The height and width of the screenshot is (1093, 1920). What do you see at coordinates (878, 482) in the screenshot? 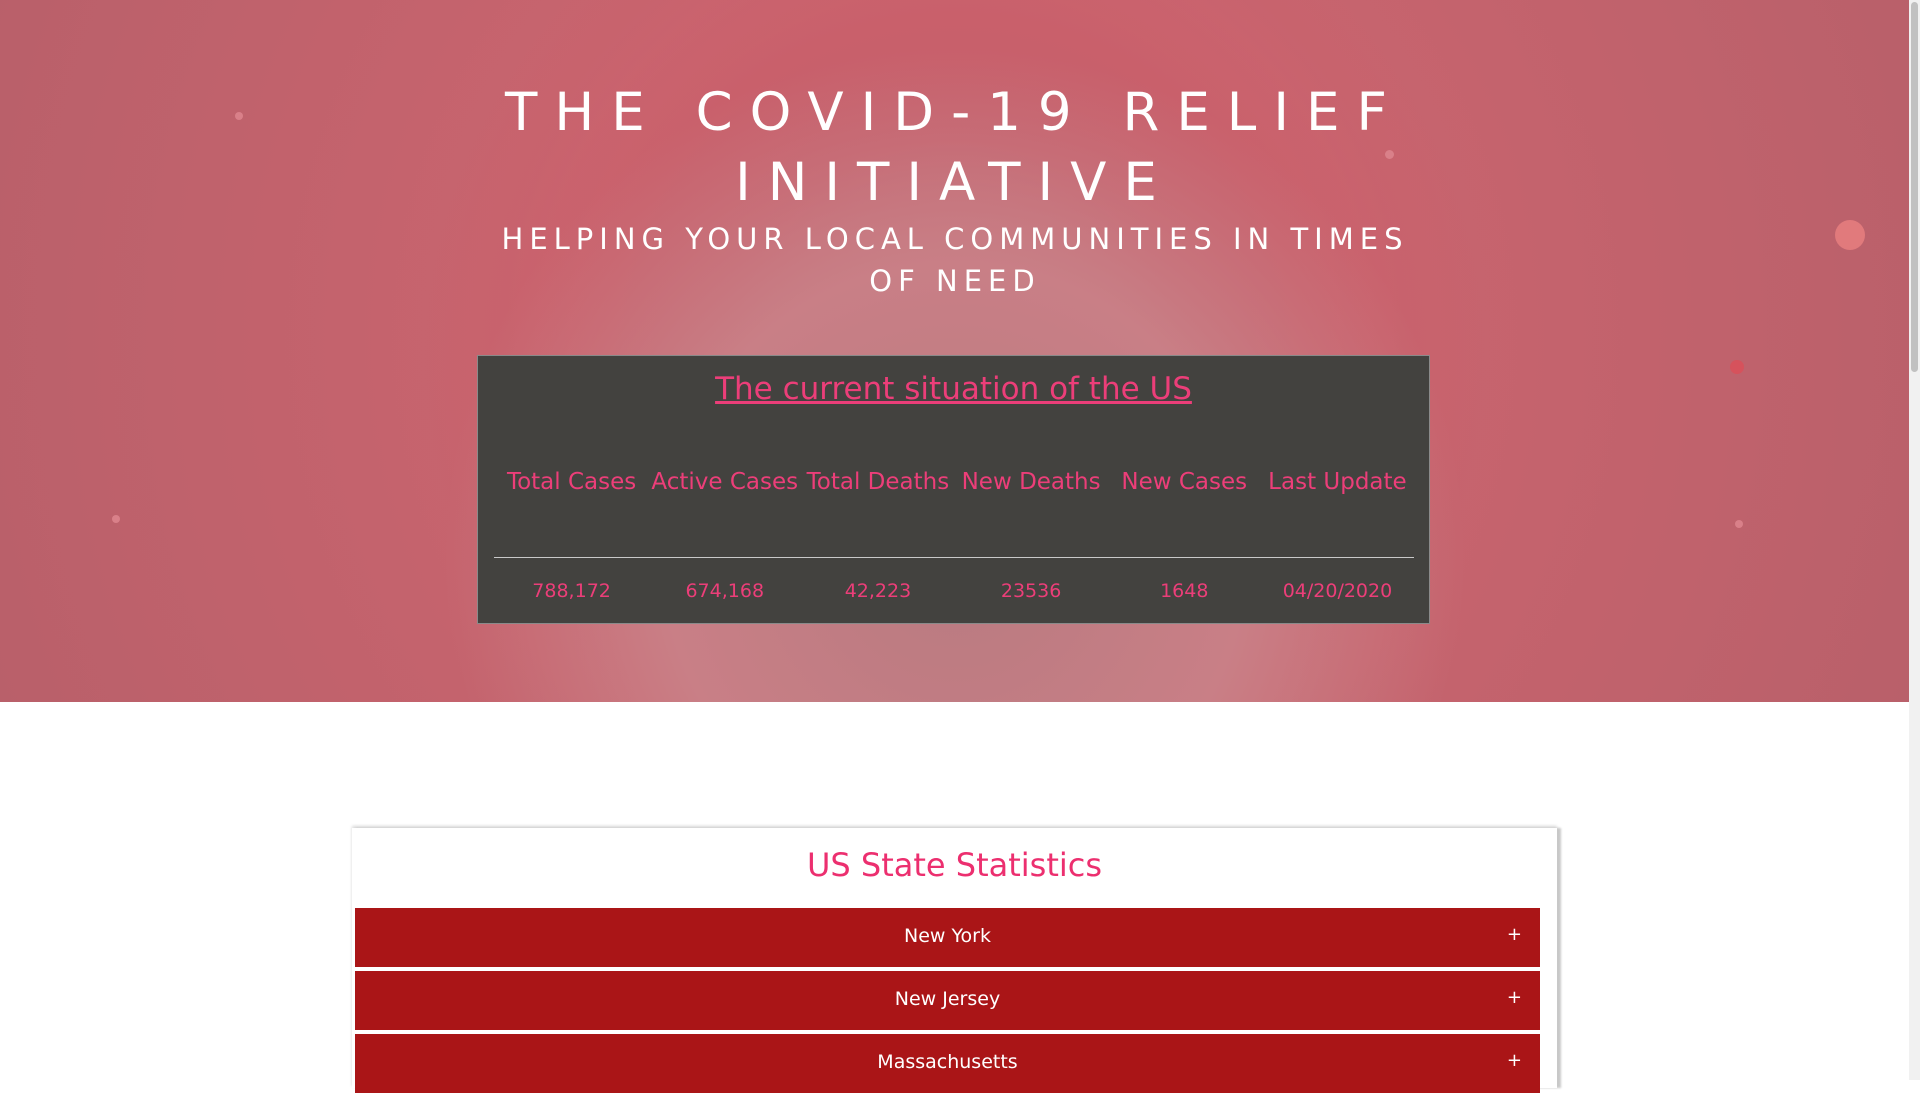
I see `header-total-deaths: Total Deaths` at bounding box center [878, 482].